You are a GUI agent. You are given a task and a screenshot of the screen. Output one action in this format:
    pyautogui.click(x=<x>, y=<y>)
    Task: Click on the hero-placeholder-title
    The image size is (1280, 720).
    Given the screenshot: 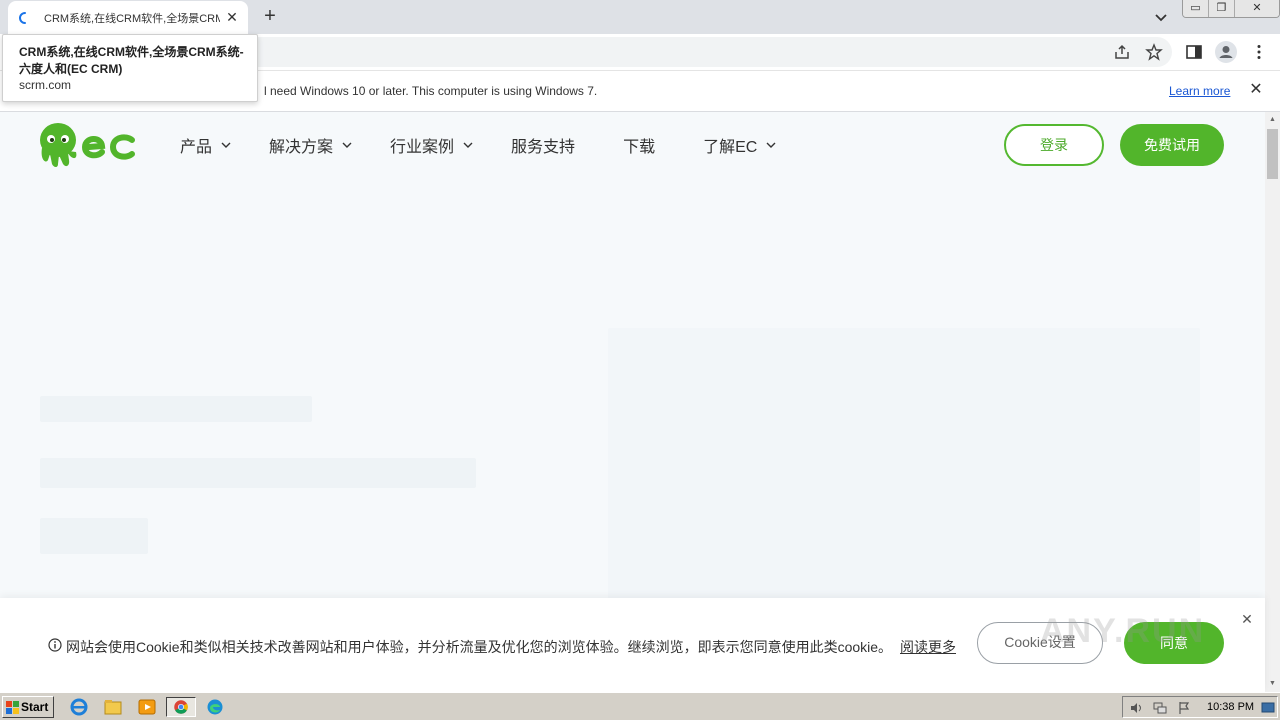 What is the action you would take?
    pyautogui.click(x=176, y=409)
    